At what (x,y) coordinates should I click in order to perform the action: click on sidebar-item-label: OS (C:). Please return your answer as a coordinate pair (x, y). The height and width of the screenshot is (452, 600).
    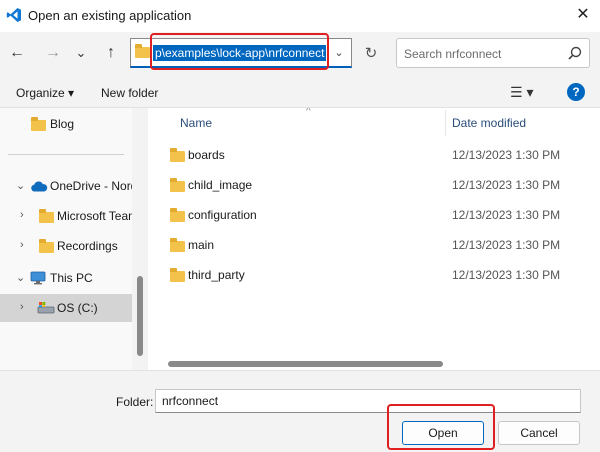
    Looking at the image, I should click on (77, 308).